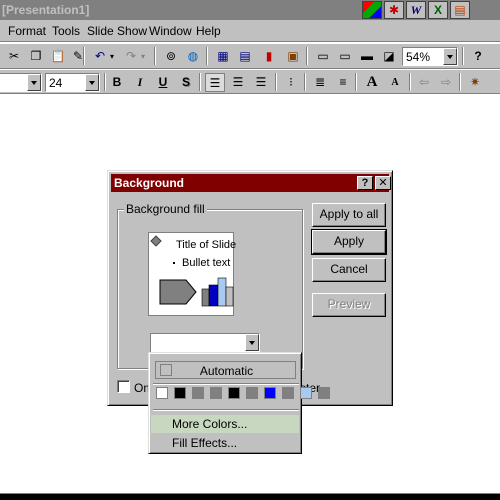  What do you see at coordinates (349, 305) in the screenshot?
I see `preview-button: Preview` at bounding box center [349, 305].